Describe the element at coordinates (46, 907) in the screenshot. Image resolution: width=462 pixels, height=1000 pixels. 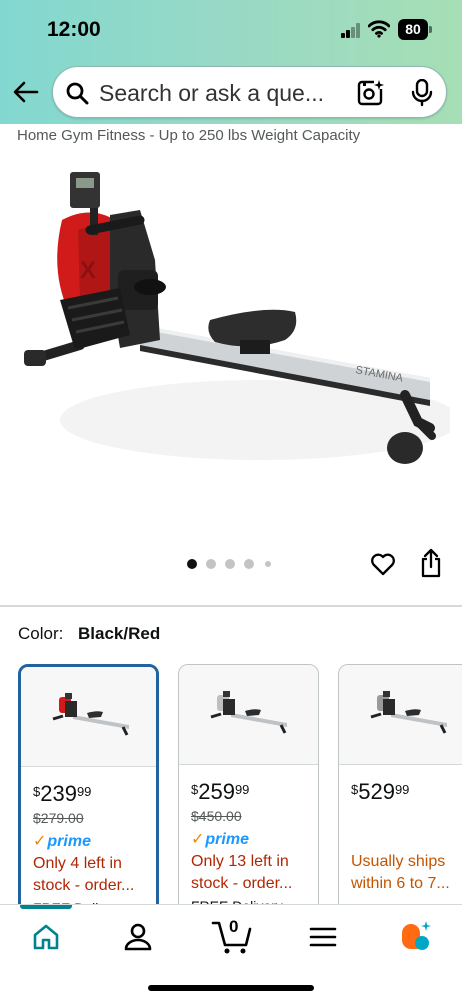
I see `active-tab-indicator` at that location.